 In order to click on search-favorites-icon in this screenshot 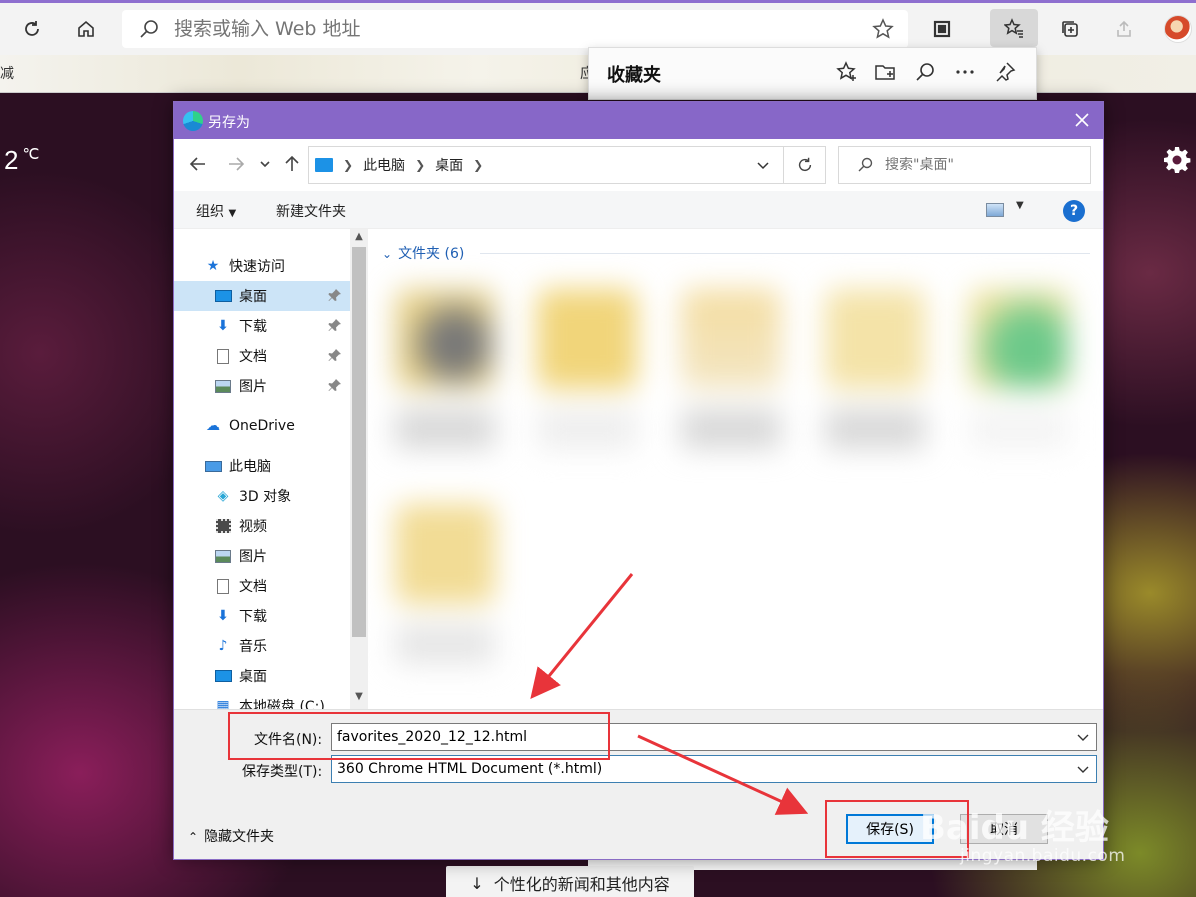, I will do `click(925, 72)`.